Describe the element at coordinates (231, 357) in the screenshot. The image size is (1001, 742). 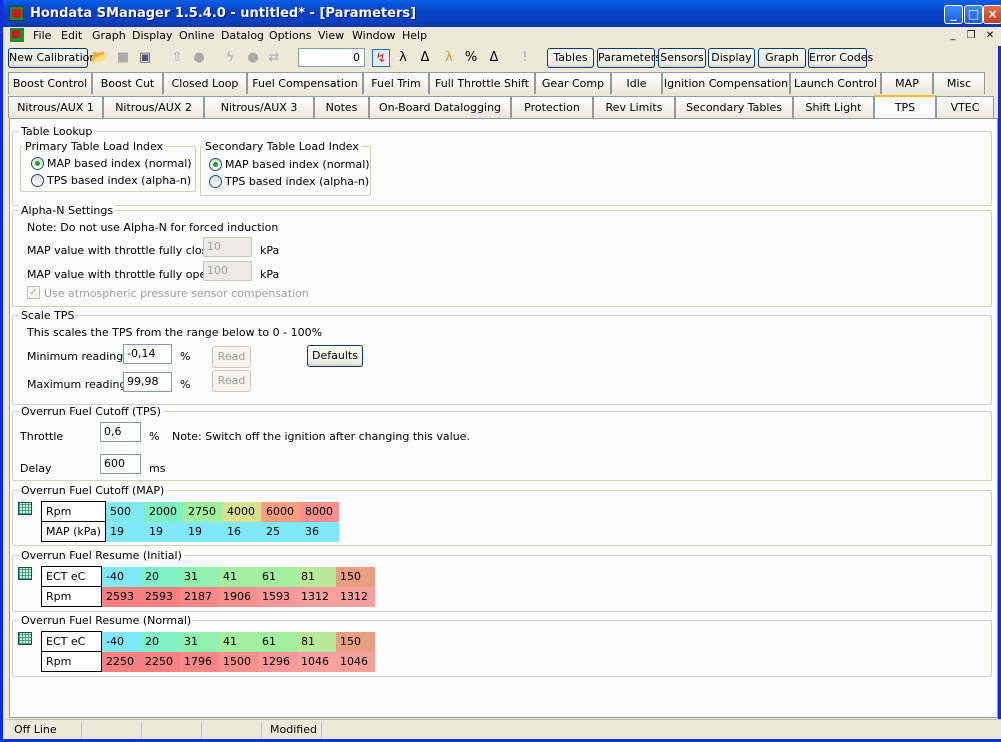
I see `min-read-button: Read` at that location.